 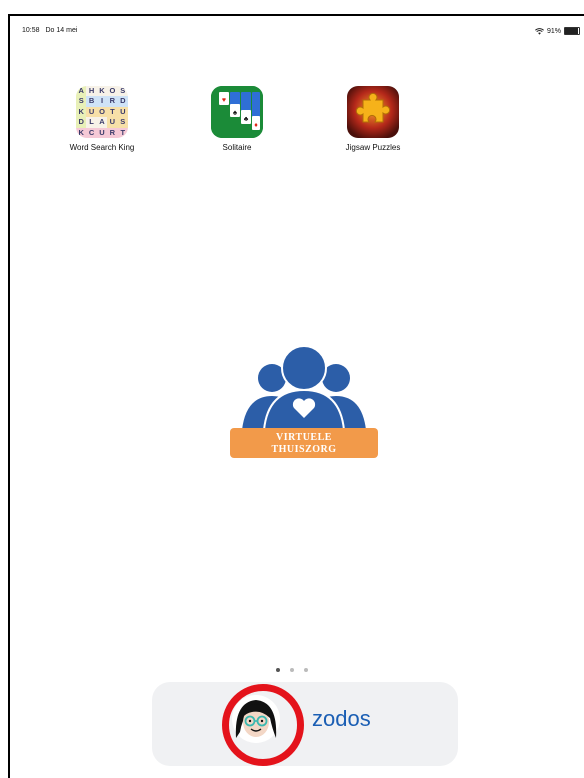 I want to click on word-search-letter: C, so click(x=91, y=132).